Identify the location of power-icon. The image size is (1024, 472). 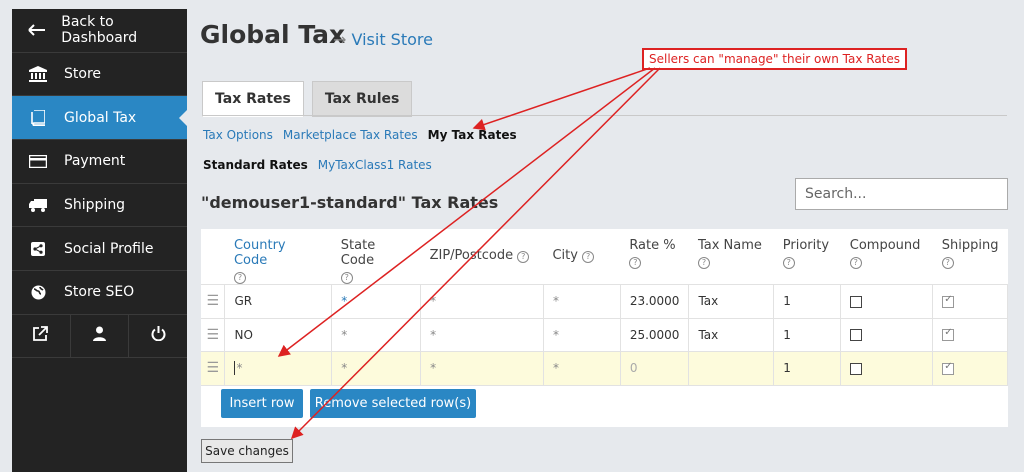
(158, 335).